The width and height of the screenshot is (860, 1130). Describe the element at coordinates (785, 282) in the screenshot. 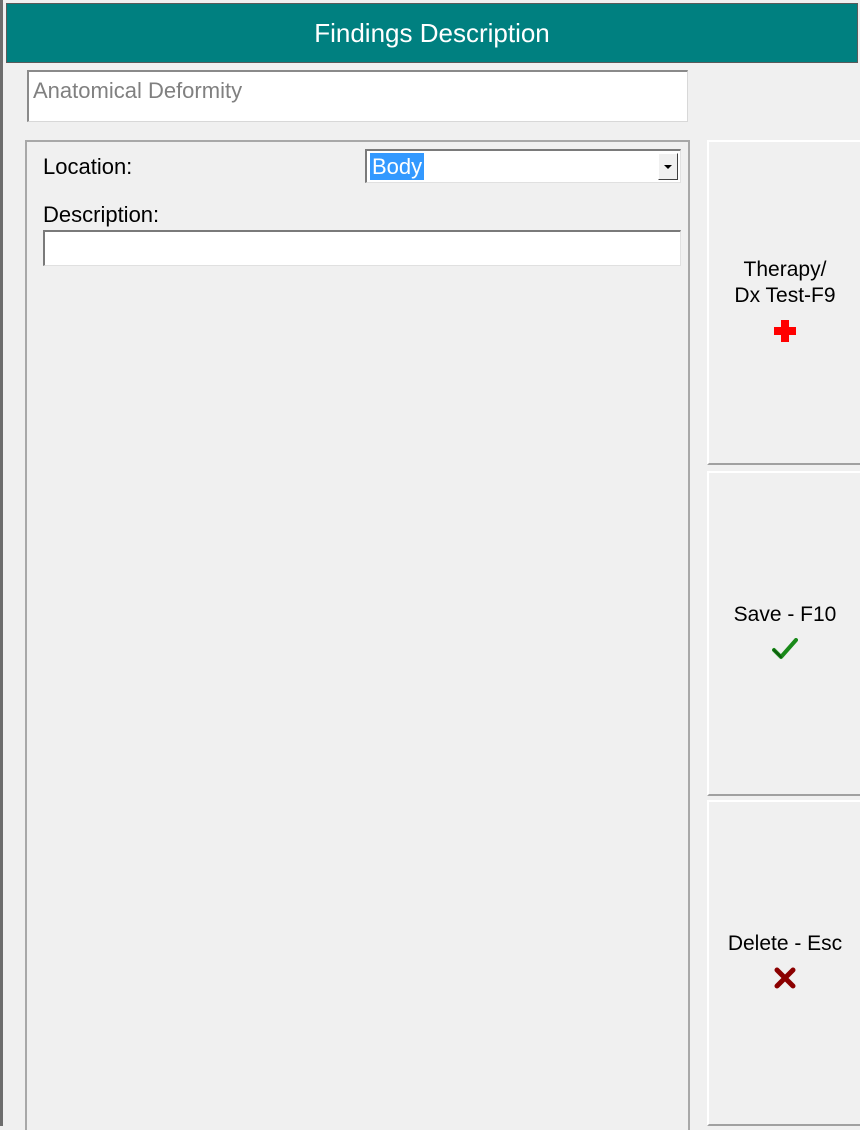

I see `therapy-button-label: Therapy/ Dx Test-F9` at that location.